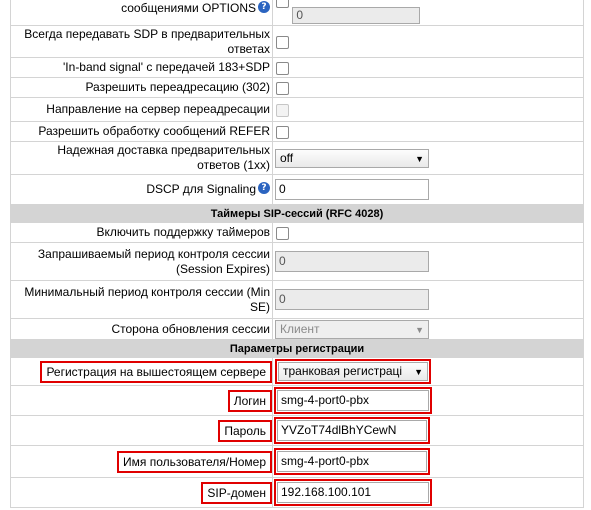 This screenshot has width=591, height=510. Describe the element at coordinates (282, 4) in the screenshot. I see `options-checkbox` at that location.